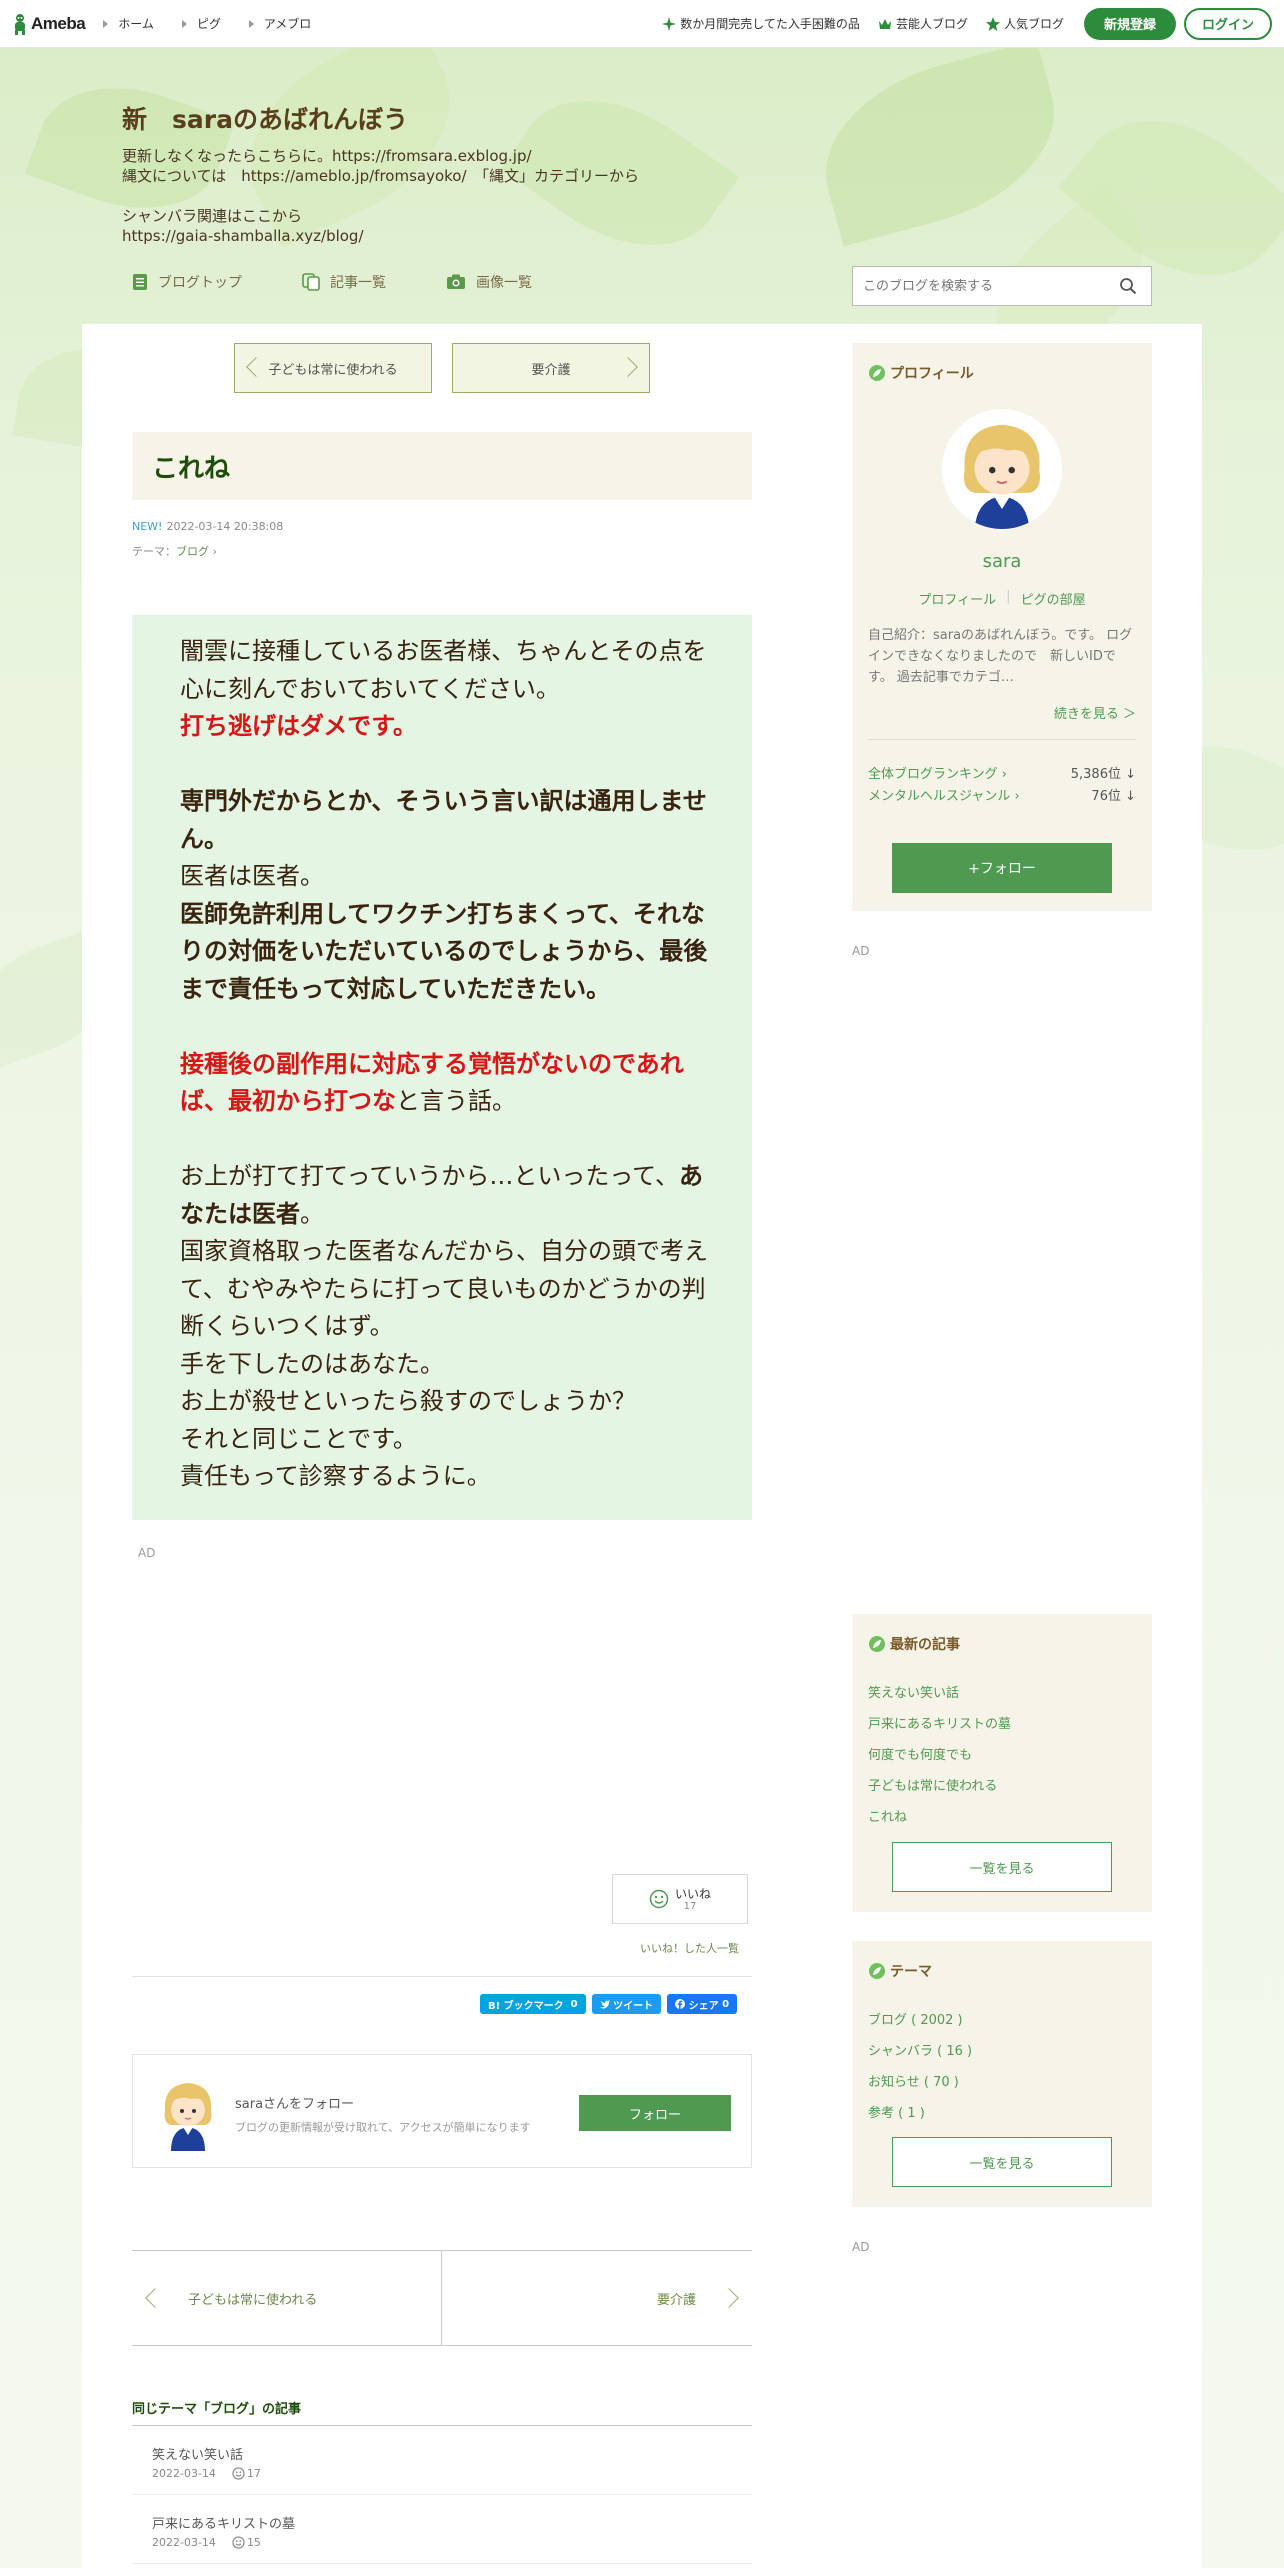 The image size is (1284, 2568). What do you see at coordinates (680, 2004) in the screenshot?
I see `facebook-icon` at bounding box center [680, 2004].